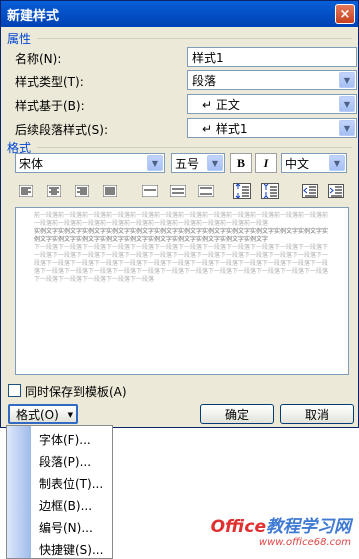 The width and height of the screenshot is (359, 559). Describe the element at coordinates (314, 163) in the screenshot. I see `script-select: 中文 ▼` at that location.